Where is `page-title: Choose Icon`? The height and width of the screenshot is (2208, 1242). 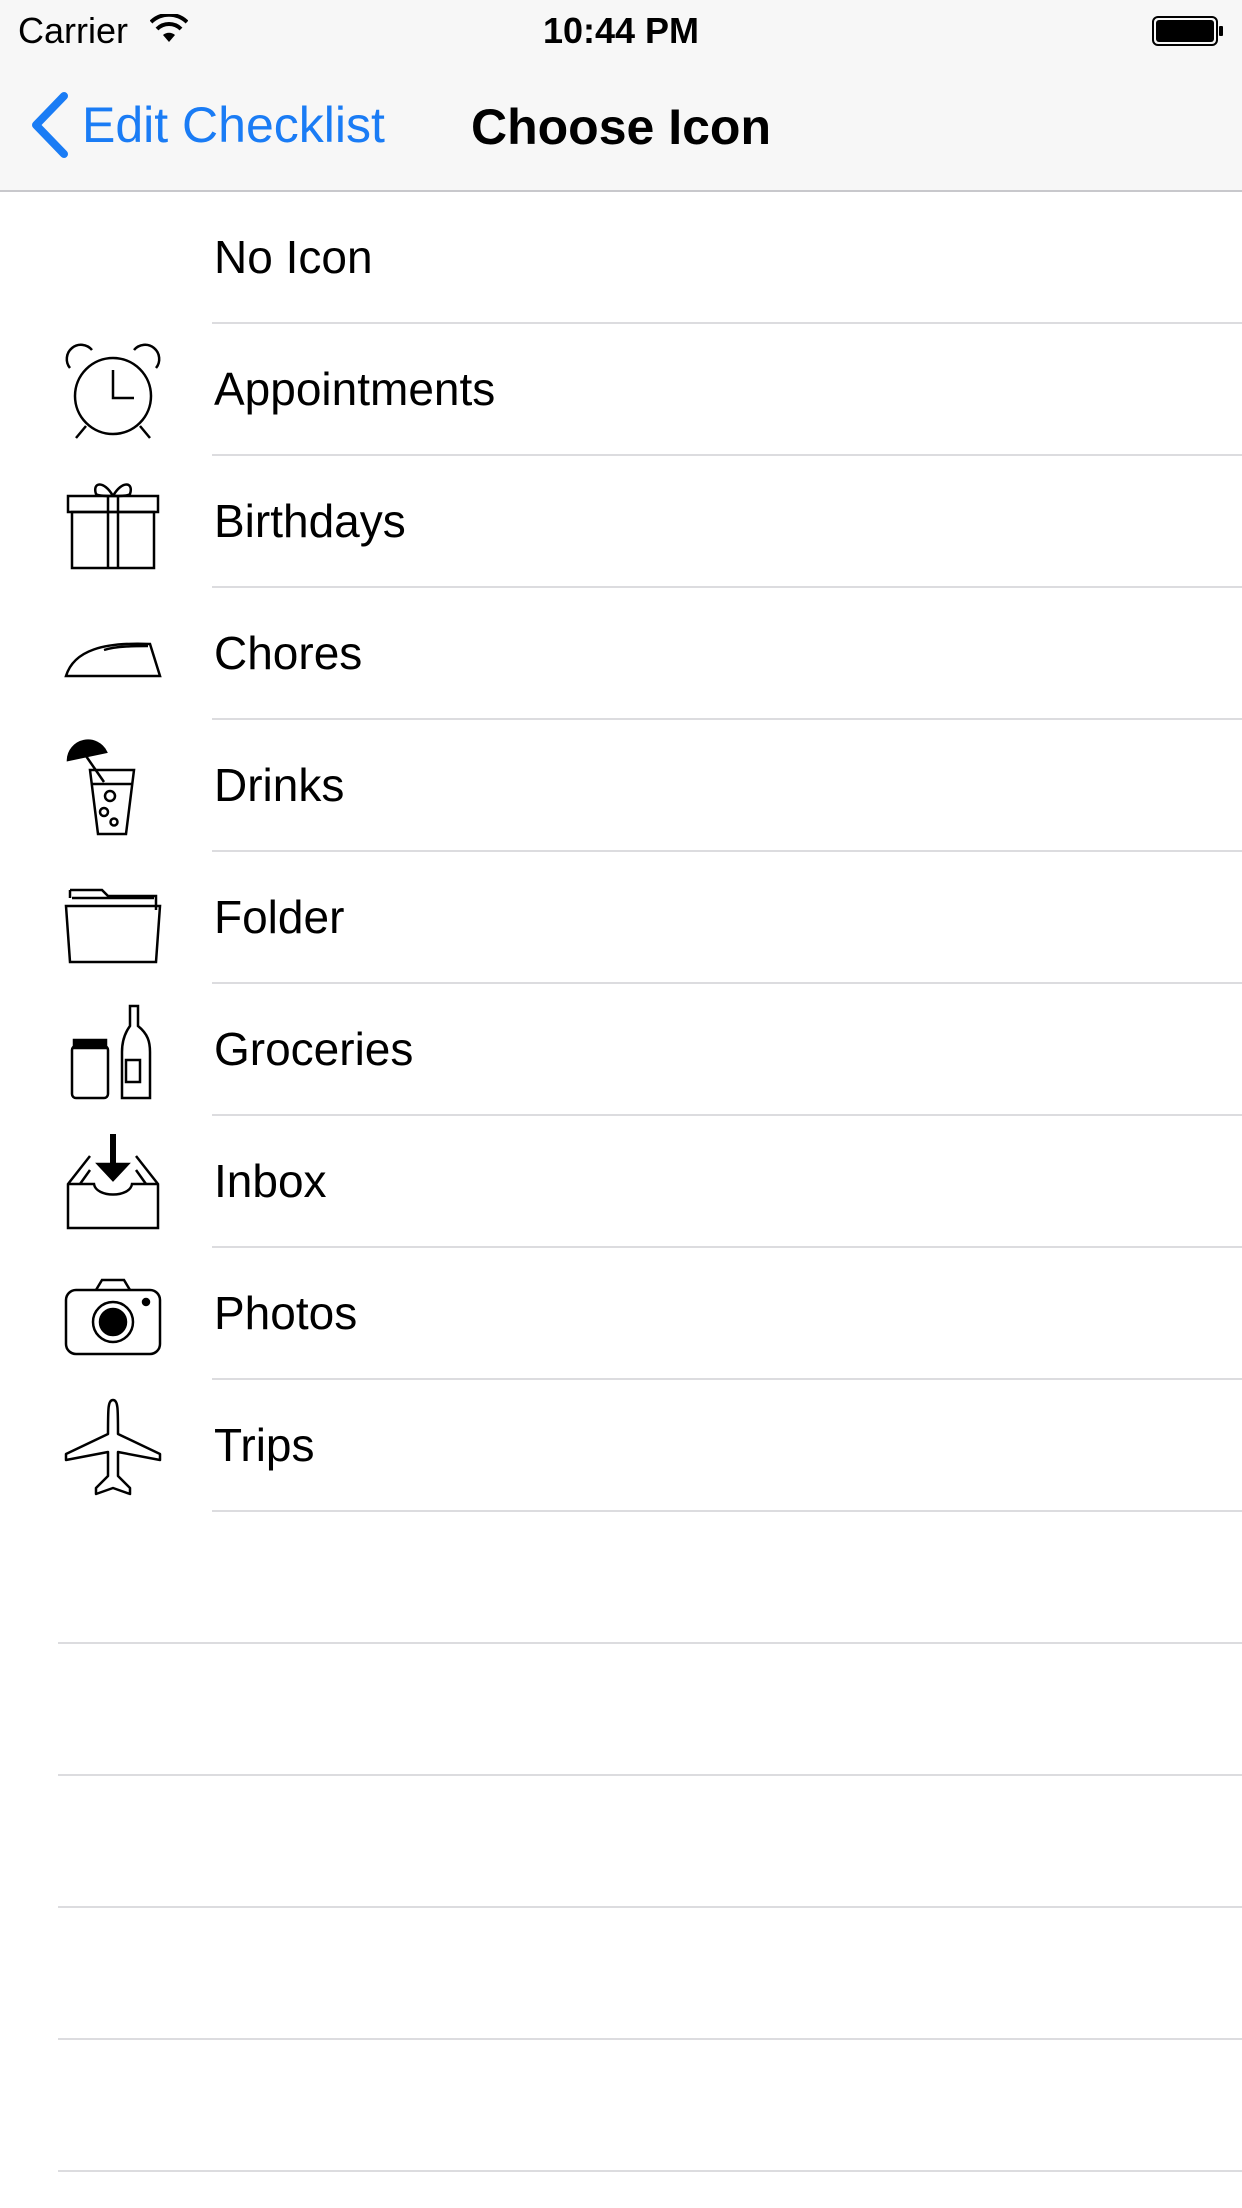 page-title: Choose Icon is located at coordinates (621, 127).